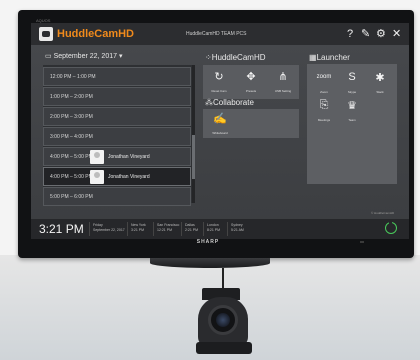 This screenshot has height=360, width=420. I want to click on calendar-scrollbar, so click(193, 134).